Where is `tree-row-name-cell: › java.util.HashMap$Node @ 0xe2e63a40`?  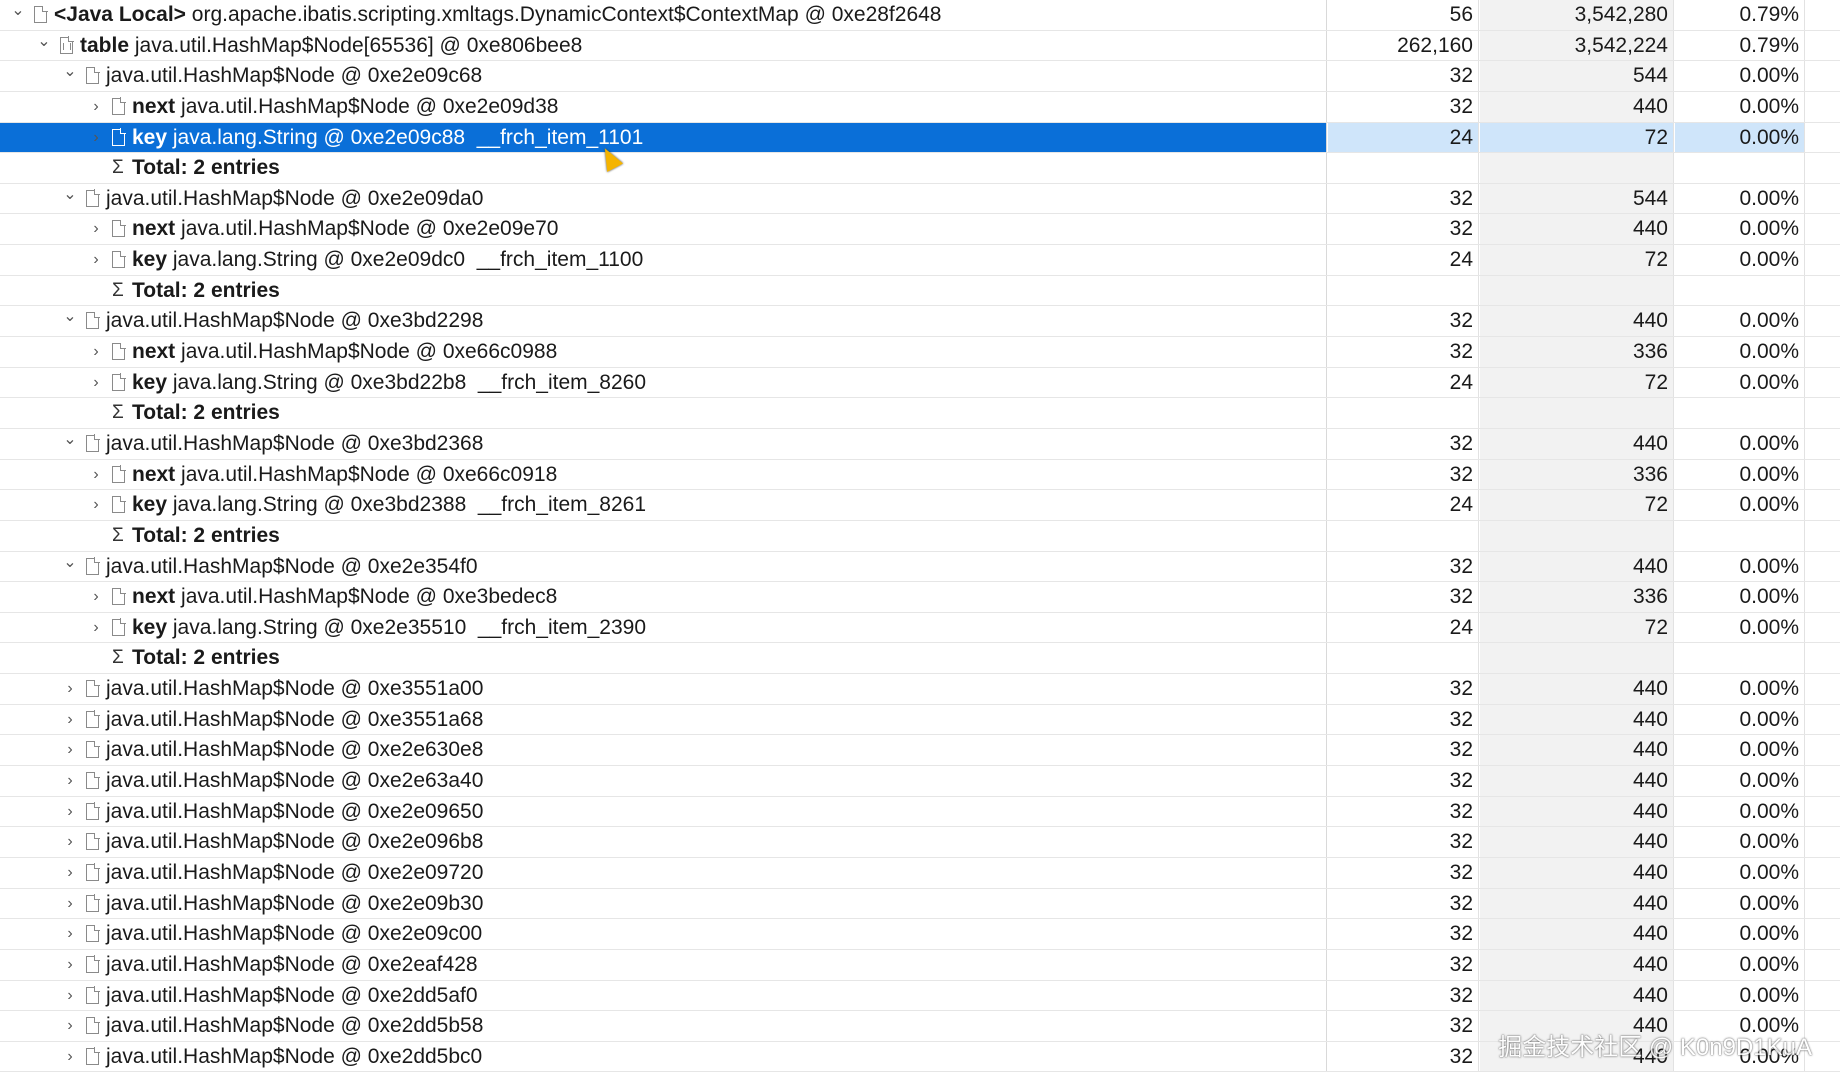 tree-row-name-cell: › java.util.HashMap$Node @ 0xe2e63a40 is located at coordinates (663, 781).